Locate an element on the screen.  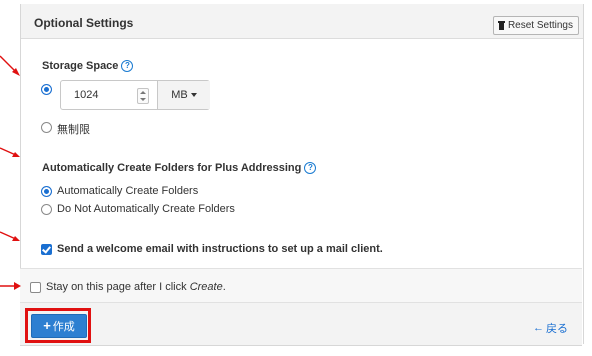
storage-quantity-input is located at coordinates (114, 95).